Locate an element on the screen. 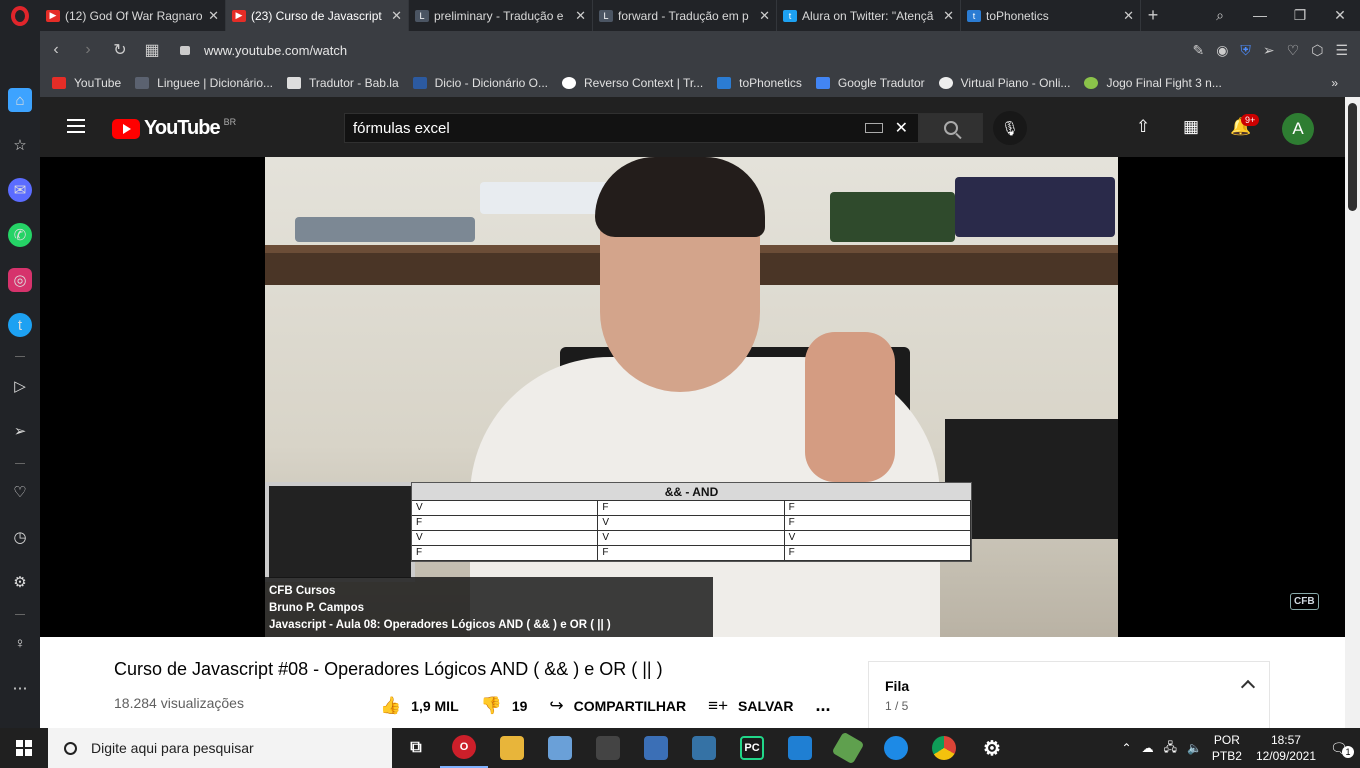 This screenshot has width=1360, height=768. whatsapp-icon: ✆ is located at coordinates (20, 235).